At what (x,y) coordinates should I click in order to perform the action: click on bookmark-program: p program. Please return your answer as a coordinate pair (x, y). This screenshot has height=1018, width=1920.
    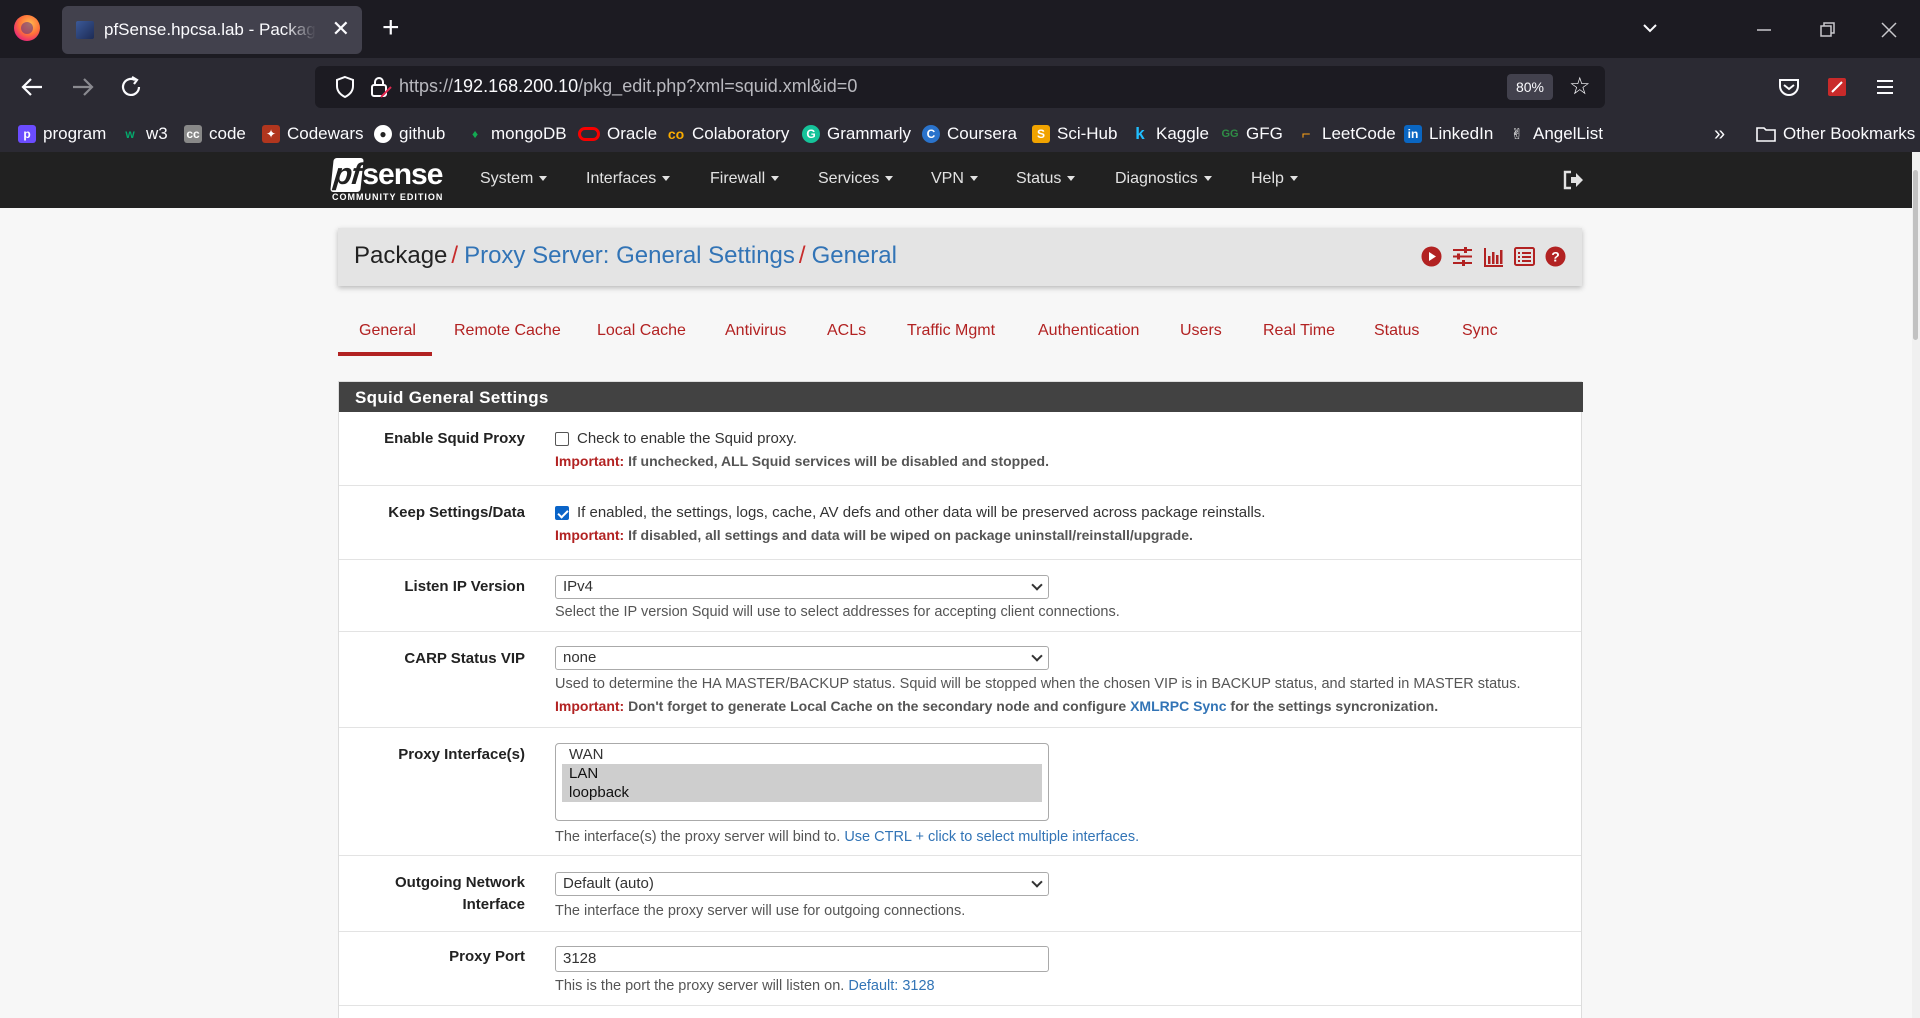
    Looking at the image, I should click on (62, 134).